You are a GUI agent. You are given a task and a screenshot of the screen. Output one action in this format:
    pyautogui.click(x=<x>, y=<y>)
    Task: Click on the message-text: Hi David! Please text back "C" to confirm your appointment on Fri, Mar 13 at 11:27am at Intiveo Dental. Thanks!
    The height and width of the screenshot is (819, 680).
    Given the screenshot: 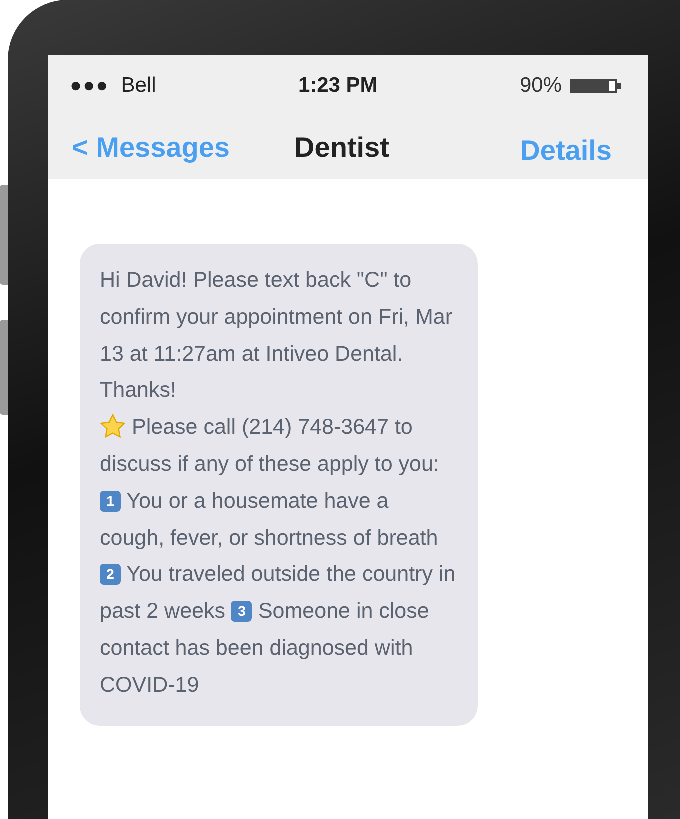 What is the action you would take?
    pyautogui.click(x=277, y=335)
    